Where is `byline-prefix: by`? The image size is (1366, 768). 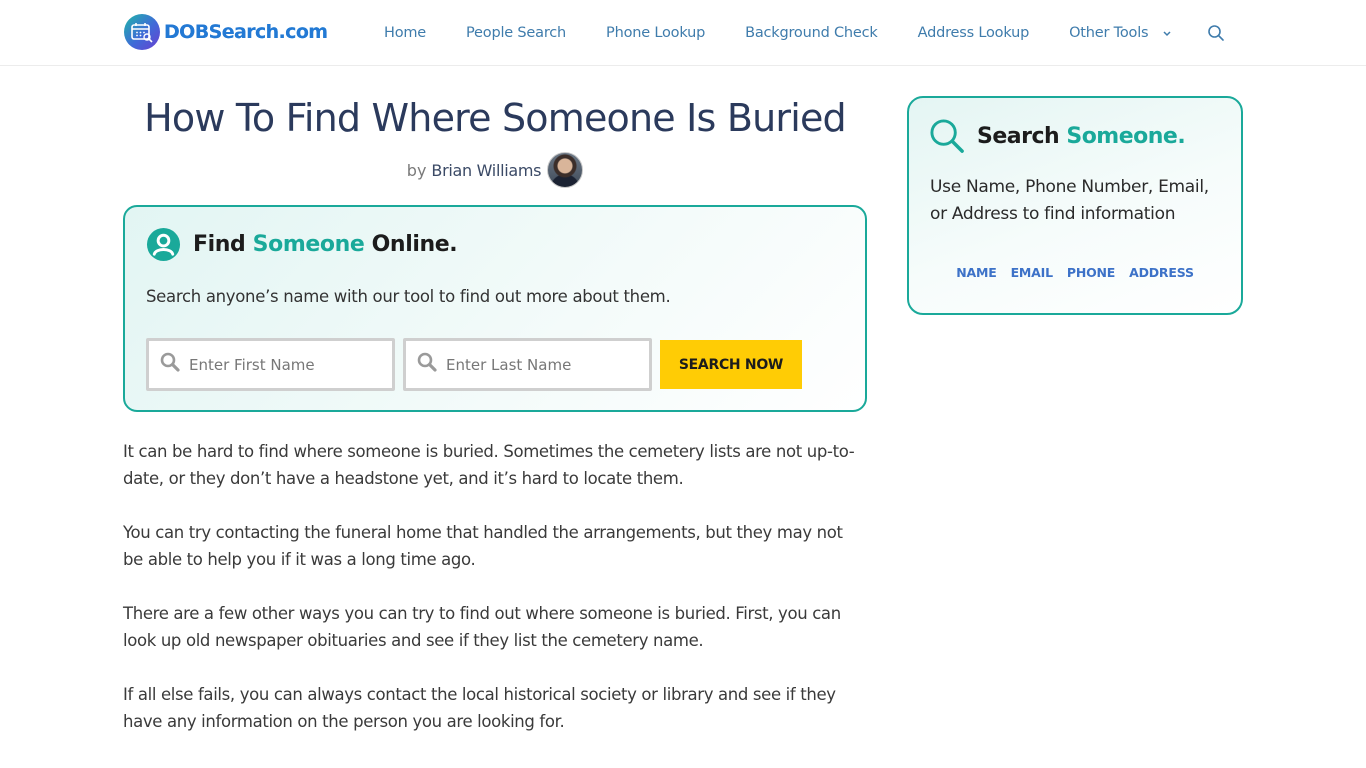 byline-prefix: by is located at coordinates (416, 170).